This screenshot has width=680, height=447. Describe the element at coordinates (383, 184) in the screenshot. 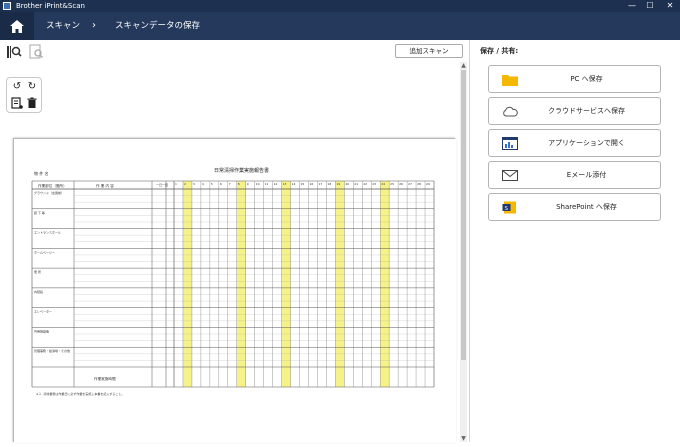

I see `svg-text: 24` at that location.